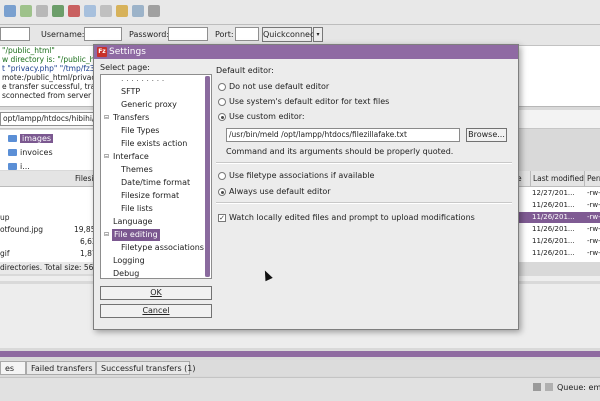  What do you see at coordinates (155, 183) in the screenshot?
I see `page-item-date-time-format: Date/time format` at bounding box center [155, 183].